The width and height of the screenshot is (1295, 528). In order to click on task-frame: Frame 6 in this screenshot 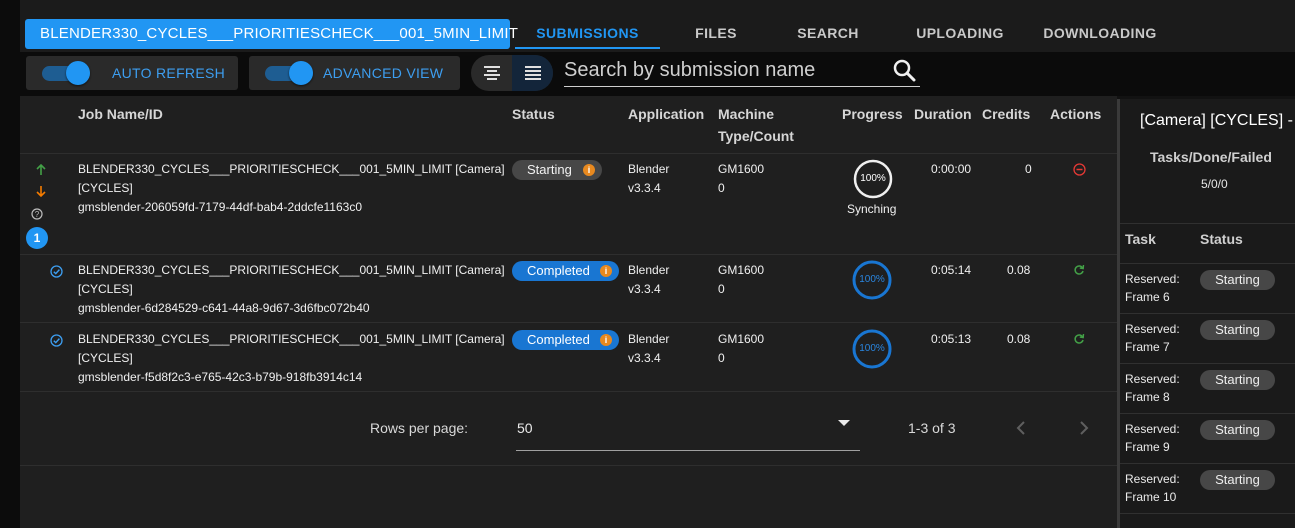, I will do `click(1147, 297)`.